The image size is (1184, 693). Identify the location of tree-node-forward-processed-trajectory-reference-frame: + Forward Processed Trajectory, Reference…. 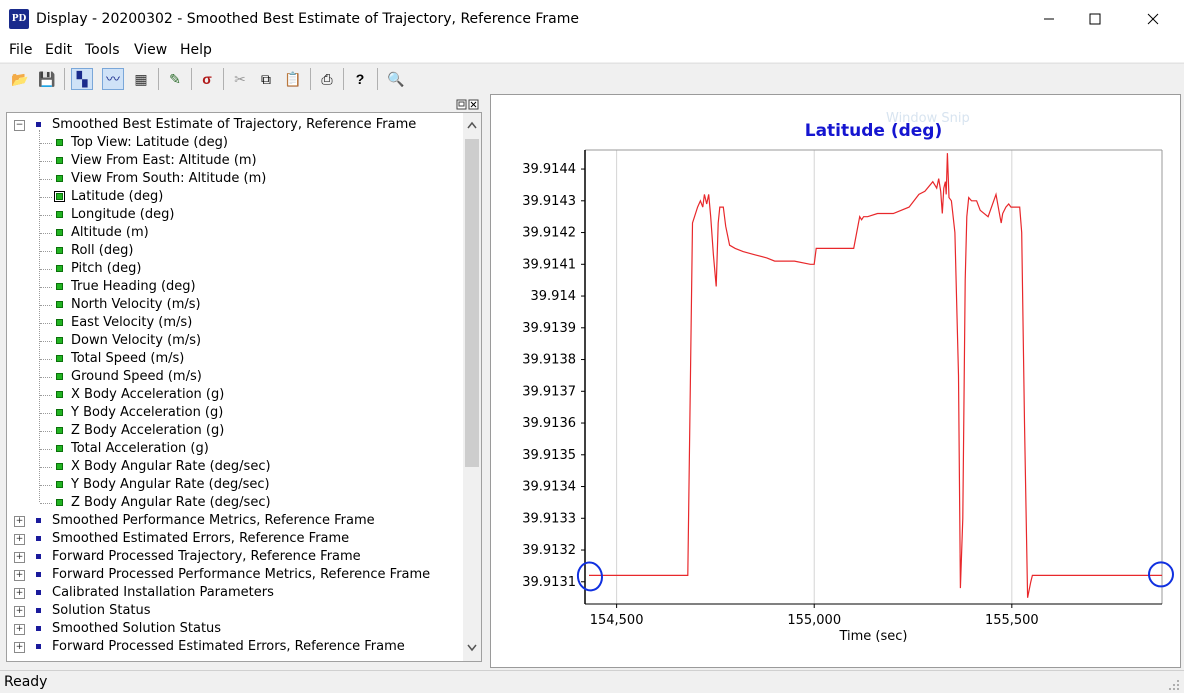
(232, 557).